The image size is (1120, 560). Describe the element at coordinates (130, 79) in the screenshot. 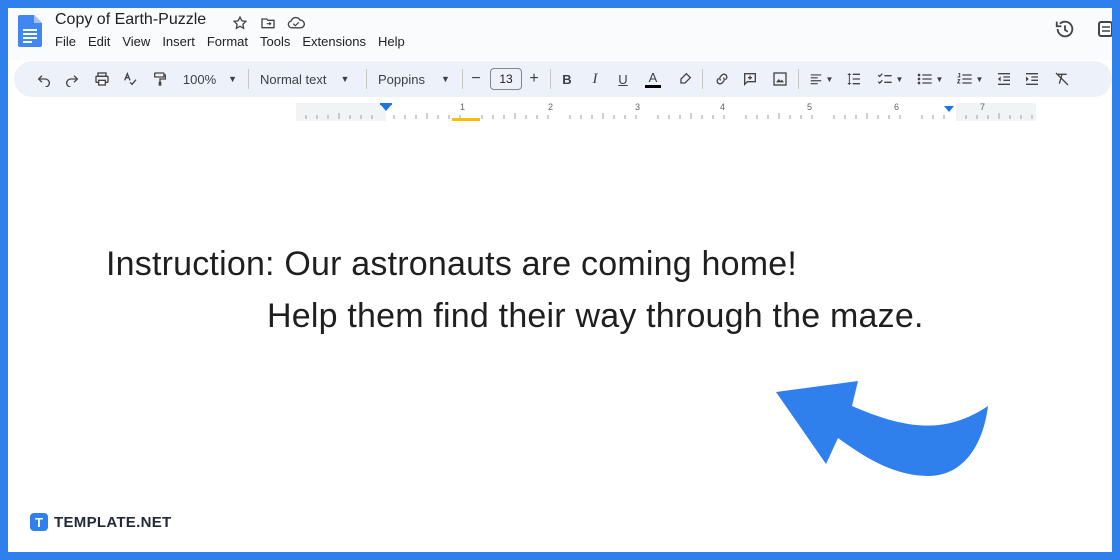

I see `spellcheck-icon` at that location.